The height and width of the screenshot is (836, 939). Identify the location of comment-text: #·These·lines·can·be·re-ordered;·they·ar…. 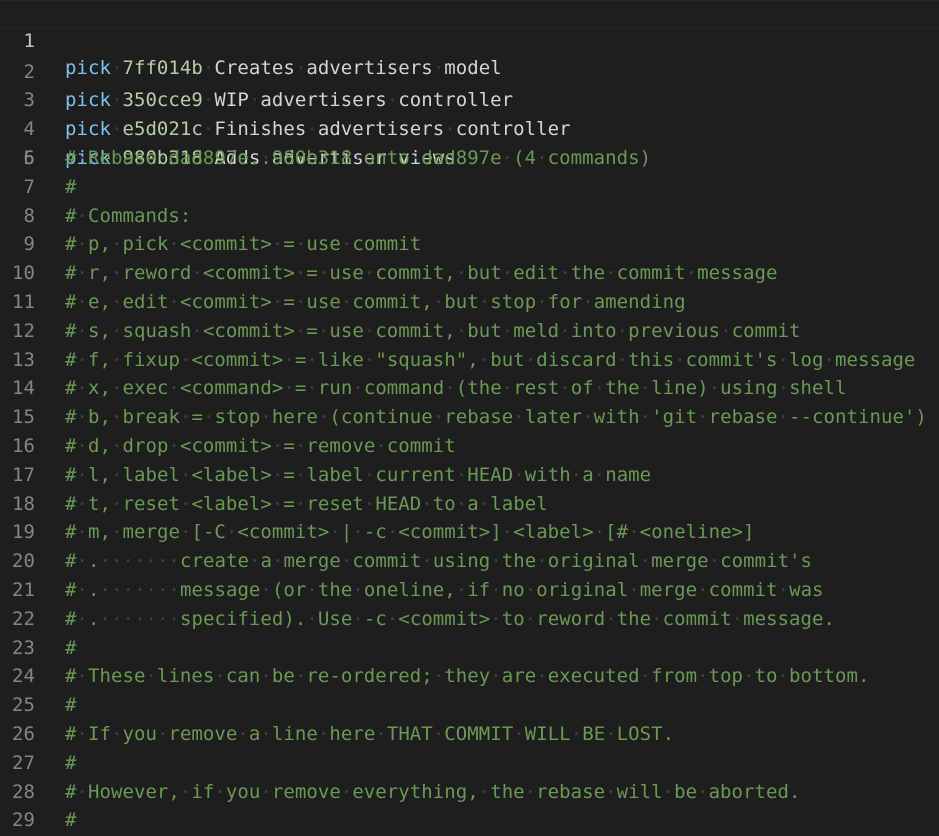
(467, 676).